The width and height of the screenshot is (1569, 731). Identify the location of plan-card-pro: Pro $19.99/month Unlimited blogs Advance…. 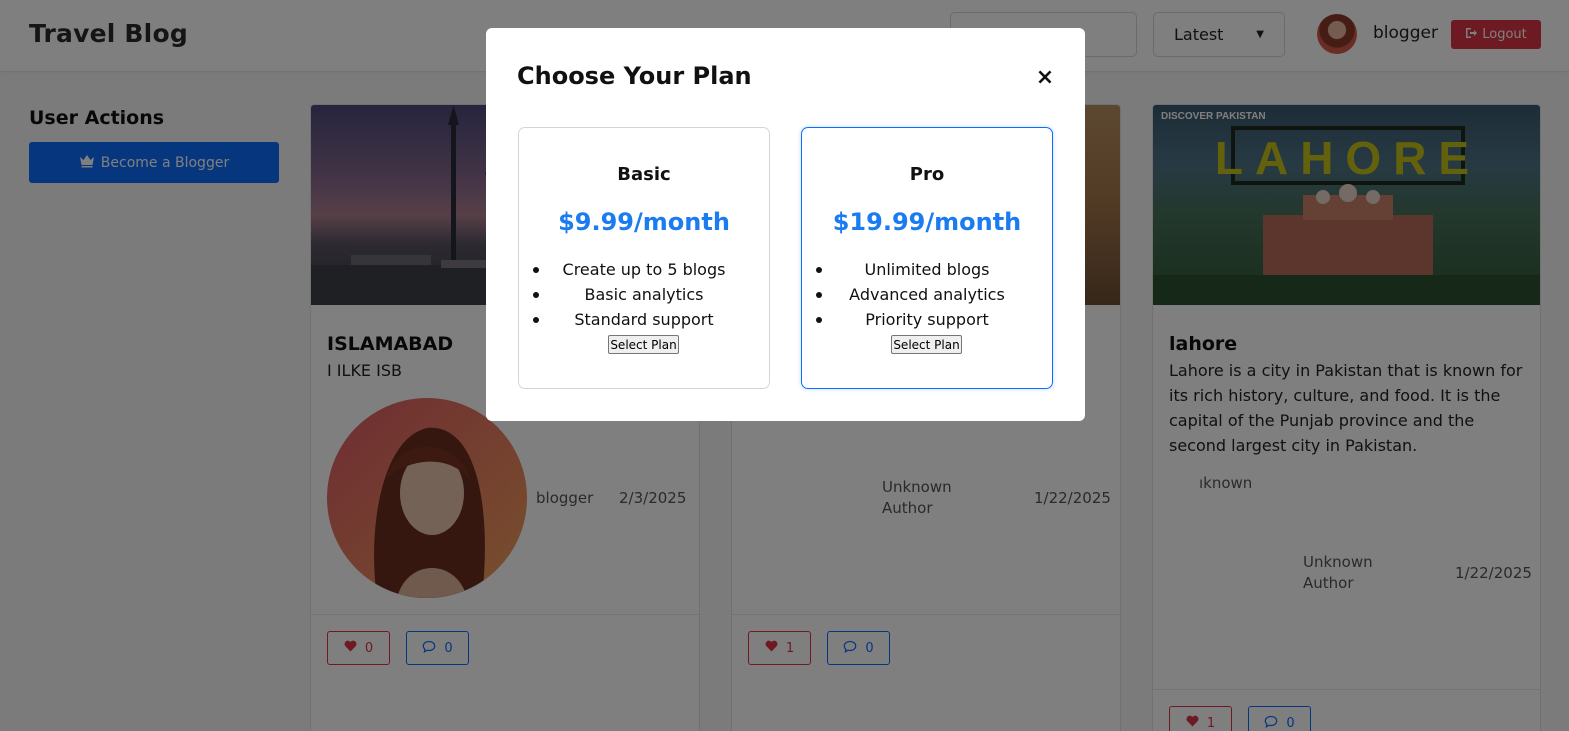
(927, 258).